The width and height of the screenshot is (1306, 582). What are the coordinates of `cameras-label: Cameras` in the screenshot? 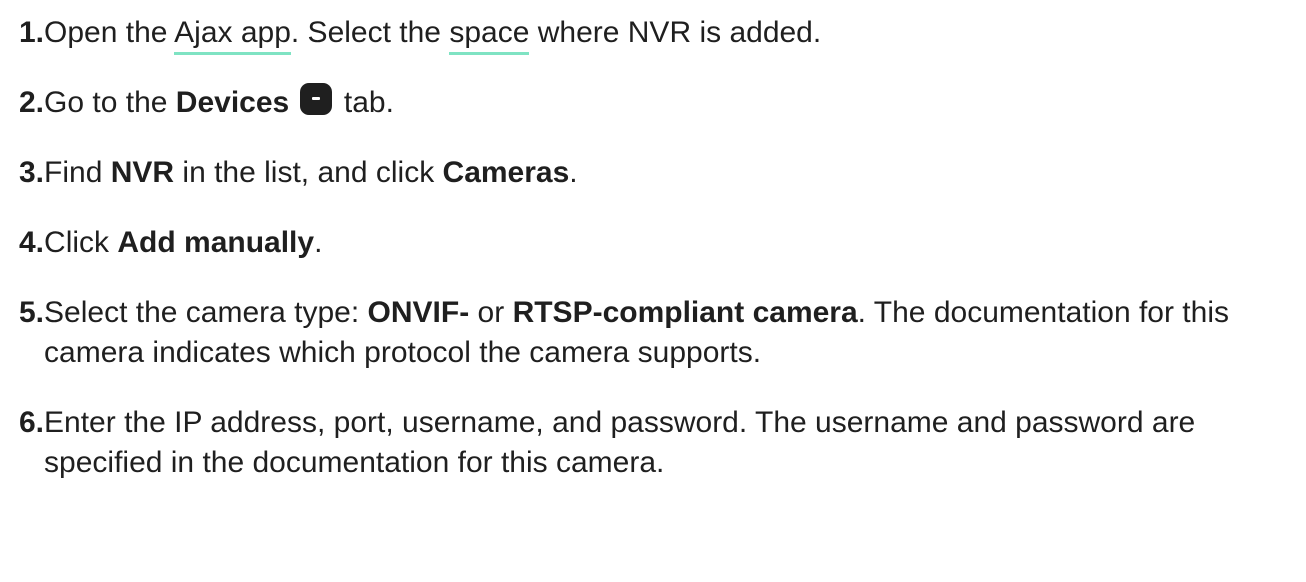 It's located at (506, 172).